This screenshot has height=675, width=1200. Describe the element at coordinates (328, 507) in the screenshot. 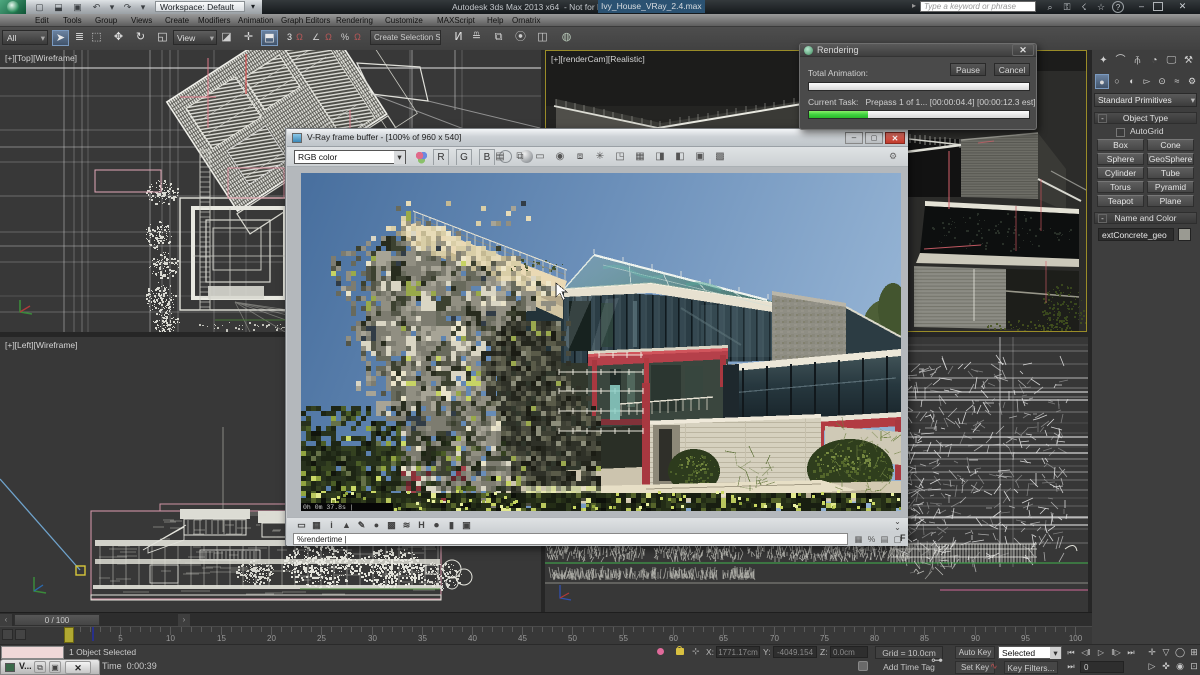

I see `svg-text: 0h 0m 37.8s |` at that location.